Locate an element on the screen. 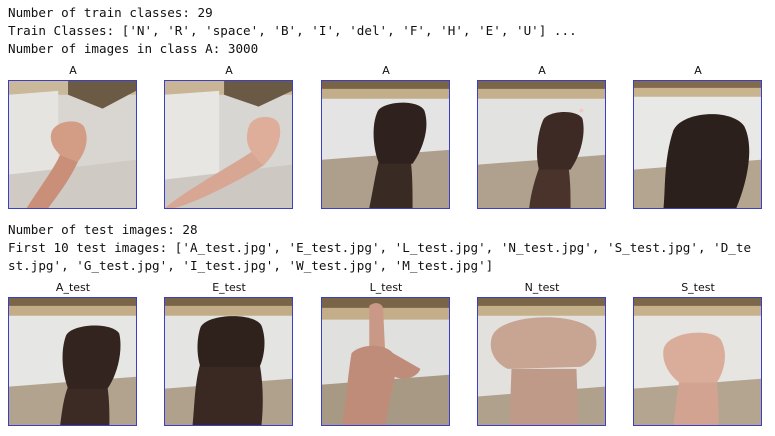  test-image-title-1: A_test is located at coordinates (73, 287).